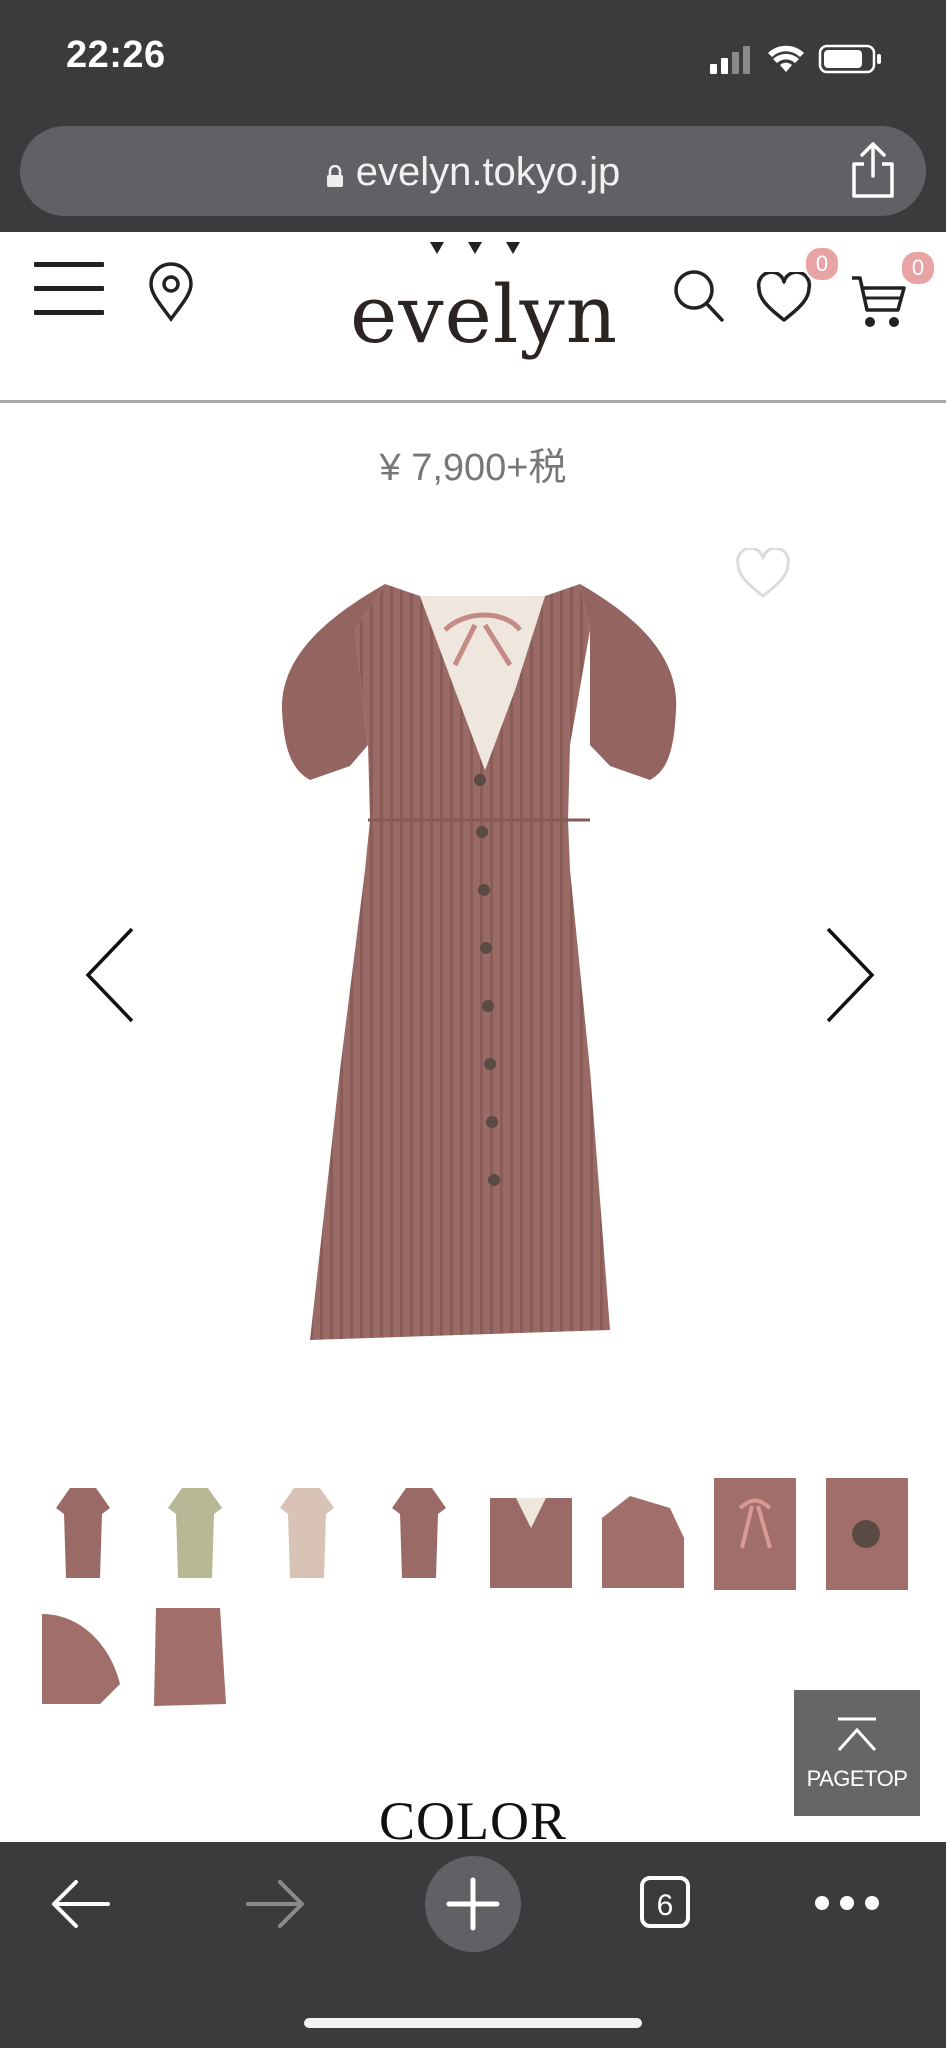 This screenshot has width=946, height=2048. I want to click on favorites-count-badge: 0, so click(822, 264).